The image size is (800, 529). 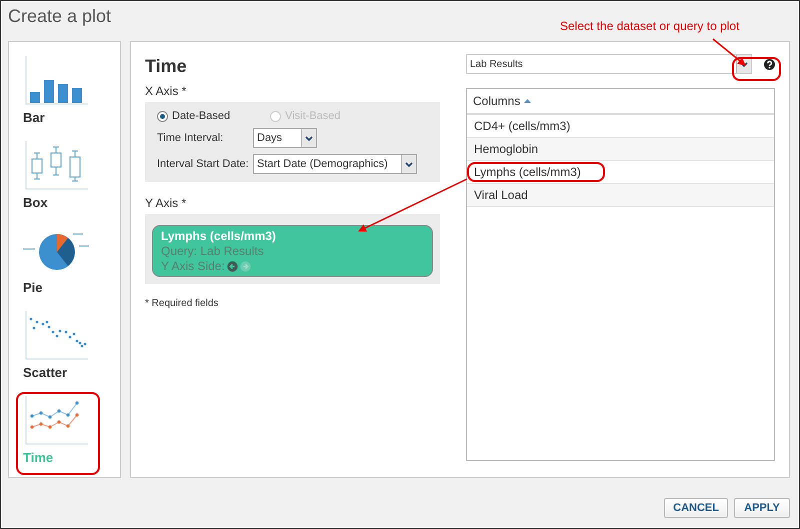 I want to click on panel-title: Time, so click(x=166, y=66).